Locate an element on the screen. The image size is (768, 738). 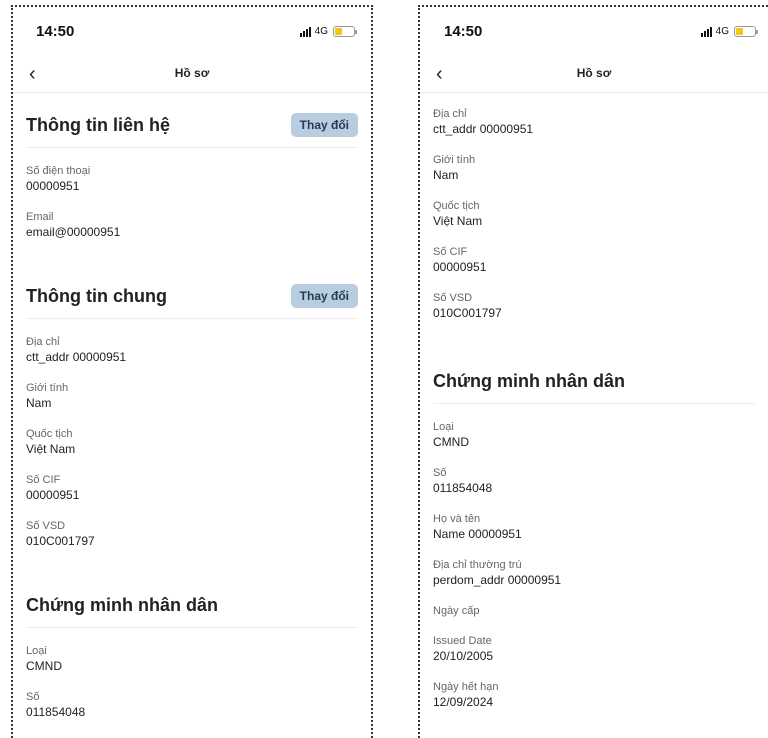
field-phone: Số điện thoại 00000951 is located at coordinates (192, 179).